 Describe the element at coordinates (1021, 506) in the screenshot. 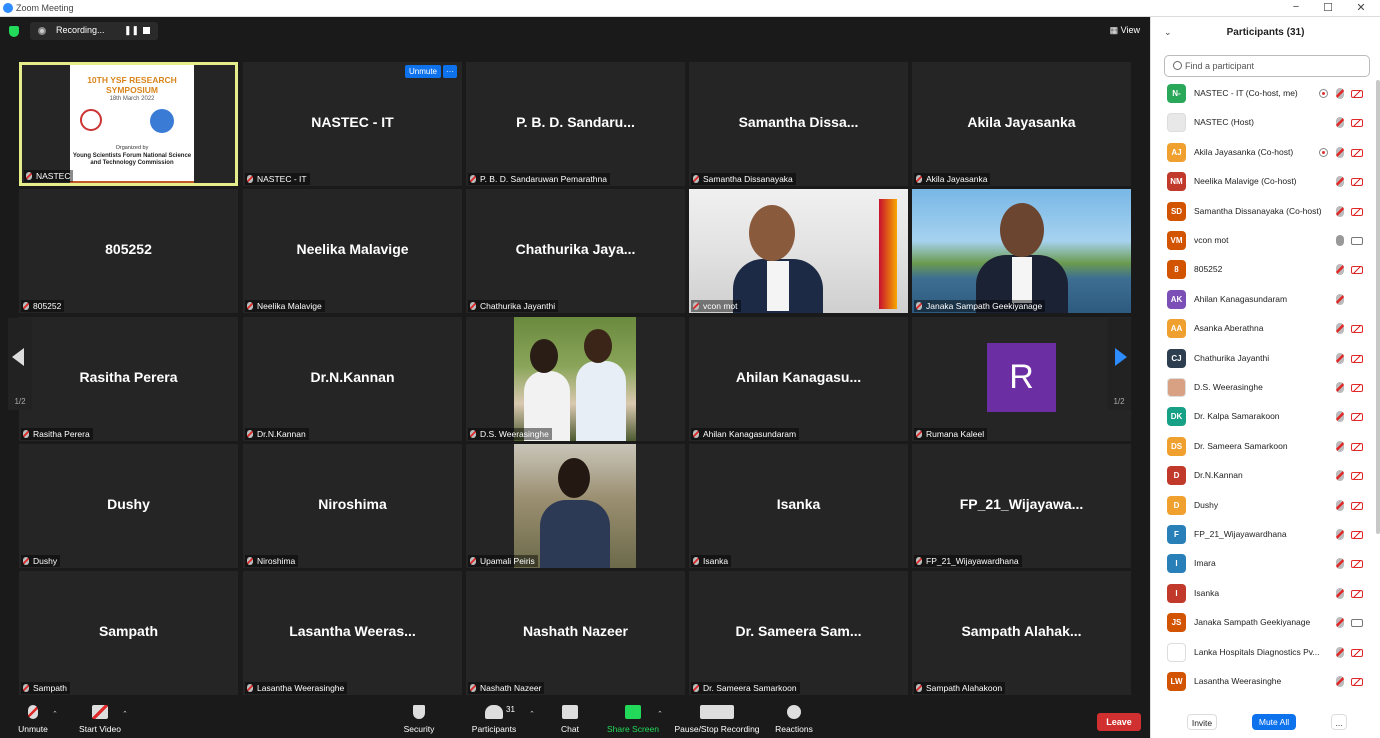

I see `video-tile: FP_21_Wijayawa... FP_21_Wijayawardhana` at that location.